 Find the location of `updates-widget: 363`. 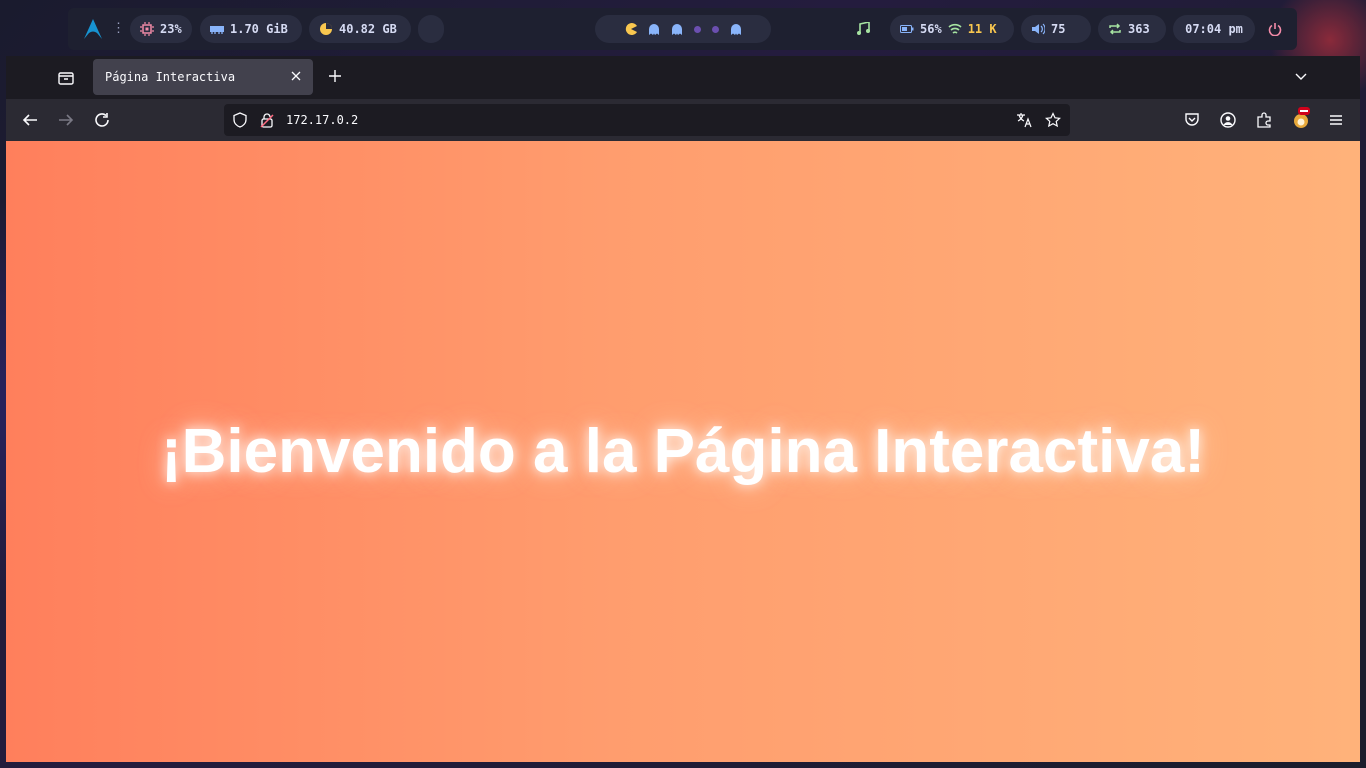

updates-widget: 363 is located at coordinates (1132, 29).